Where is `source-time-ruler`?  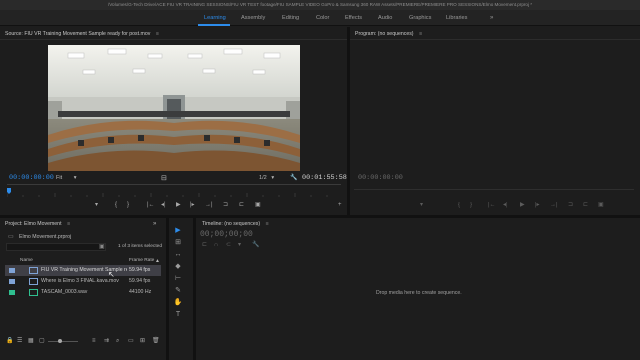
source-time-ruler is located at coordinates (173, 190).